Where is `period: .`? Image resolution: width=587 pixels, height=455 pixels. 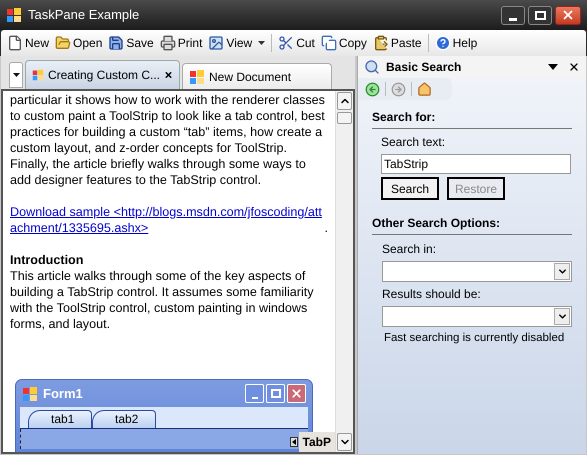
period: . is located at coordinates (326, 228).